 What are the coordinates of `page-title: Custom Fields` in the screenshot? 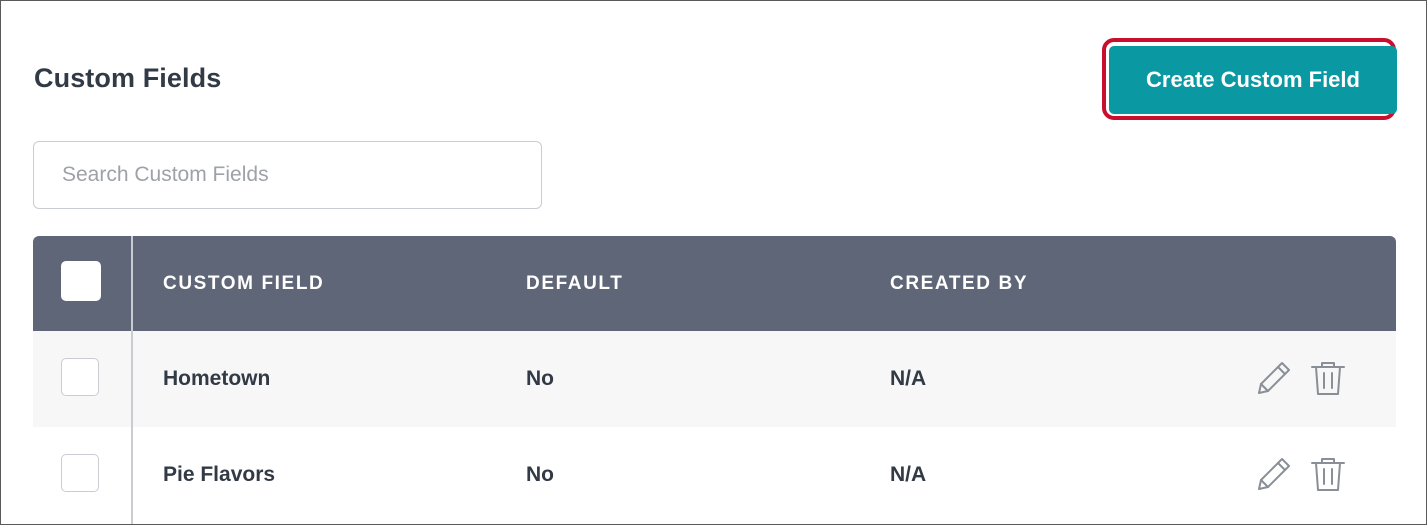 It's located at (128, 78).